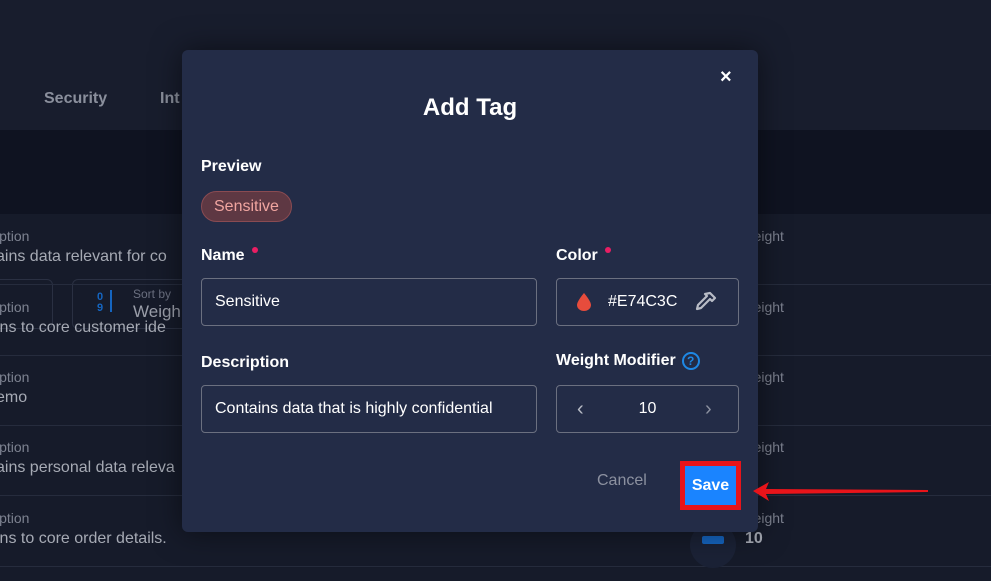  Describe the element at coordinates (580, 409) in the screenshot. I see `decrement-chevron-left-icon: ‹` at that location.